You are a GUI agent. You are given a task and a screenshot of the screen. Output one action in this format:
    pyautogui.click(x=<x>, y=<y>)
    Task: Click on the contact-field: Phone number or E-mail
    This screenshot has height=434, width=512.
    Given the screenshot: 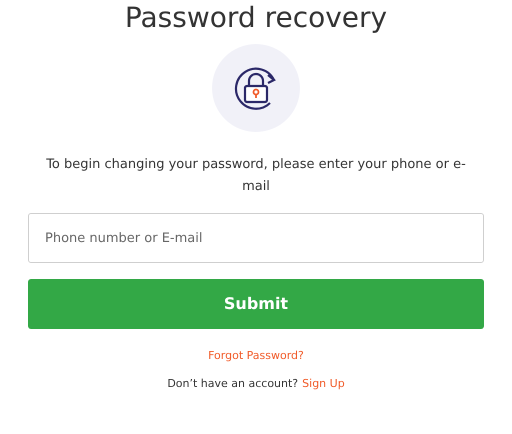 What is the action you would take?
    pyautogui.click(x=256, y=238)
    